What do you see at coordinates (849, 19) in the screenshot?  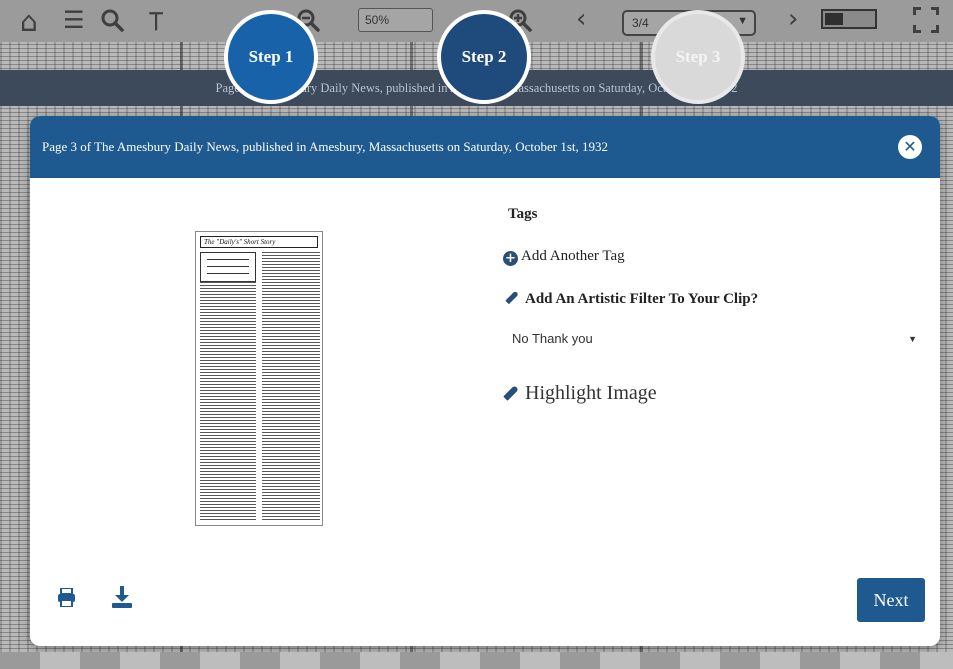 I see `contrast-toggle` at bounding box center [849, 19].